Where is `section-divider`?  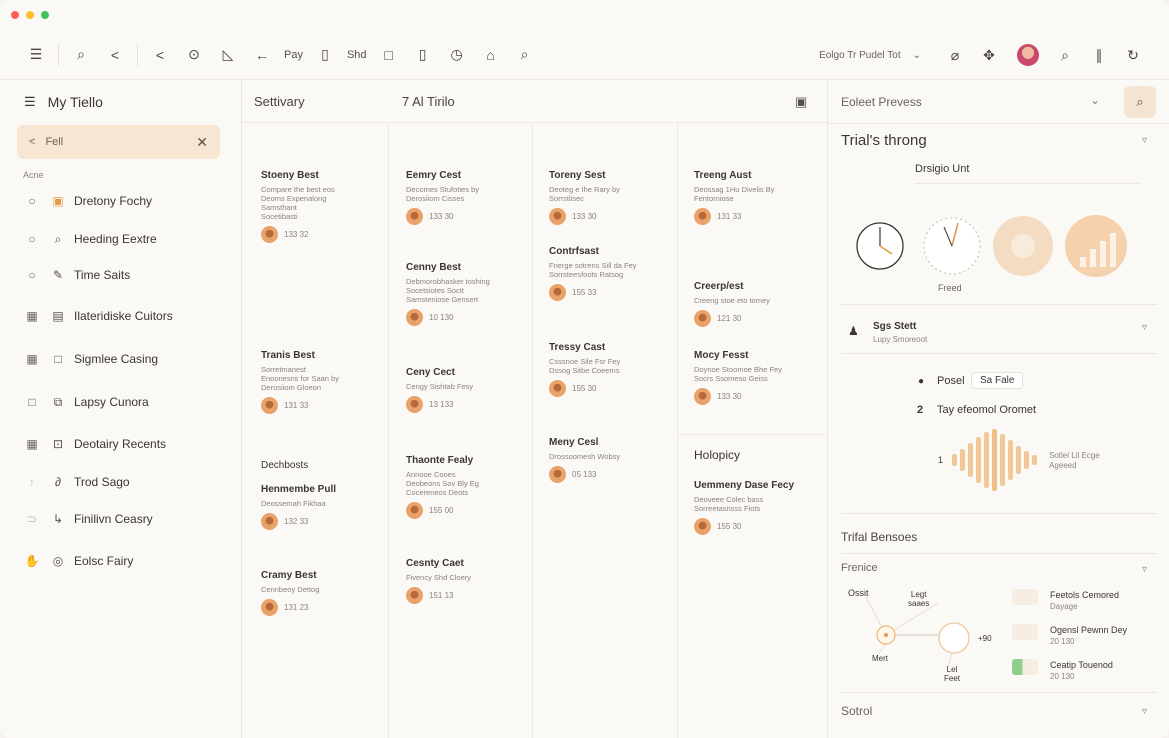
section-divider is located at coordinates (752, 434).